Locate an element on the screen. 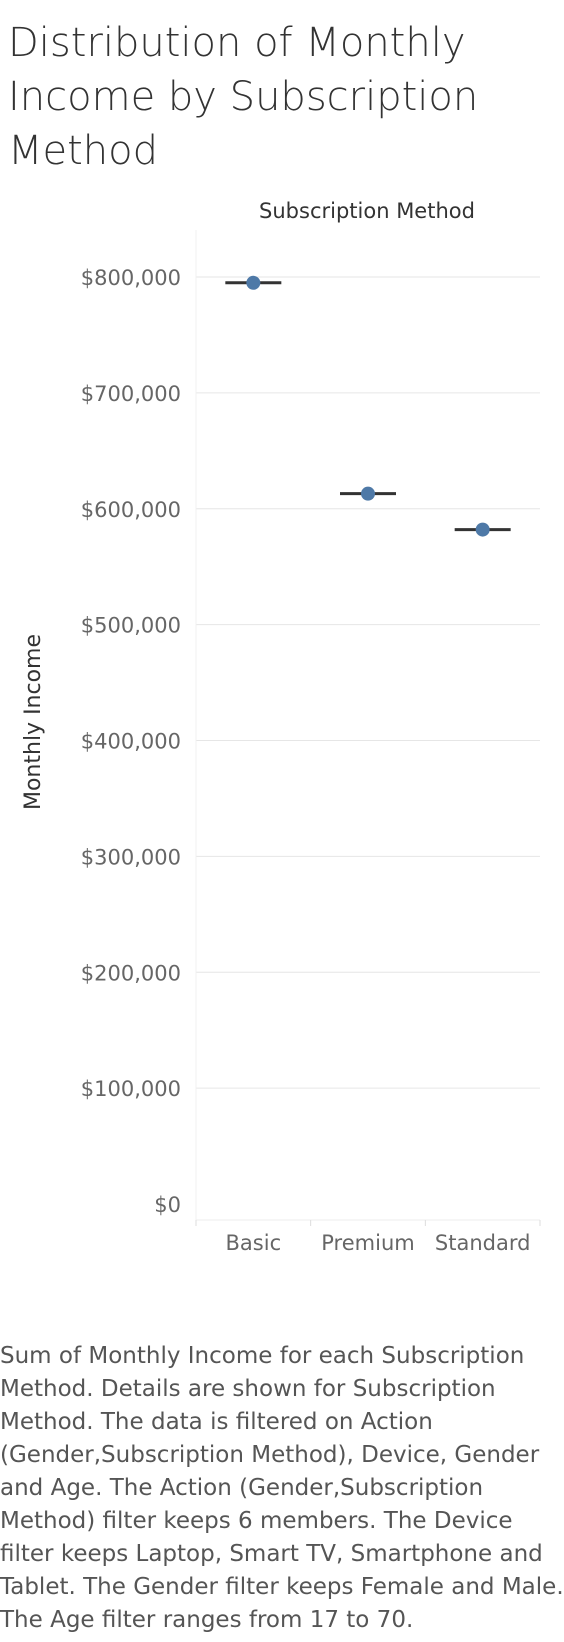 The width and height of the screenshot is (564, 1642). y-tick-label: $700,000 is located at coordinates (131, 394).